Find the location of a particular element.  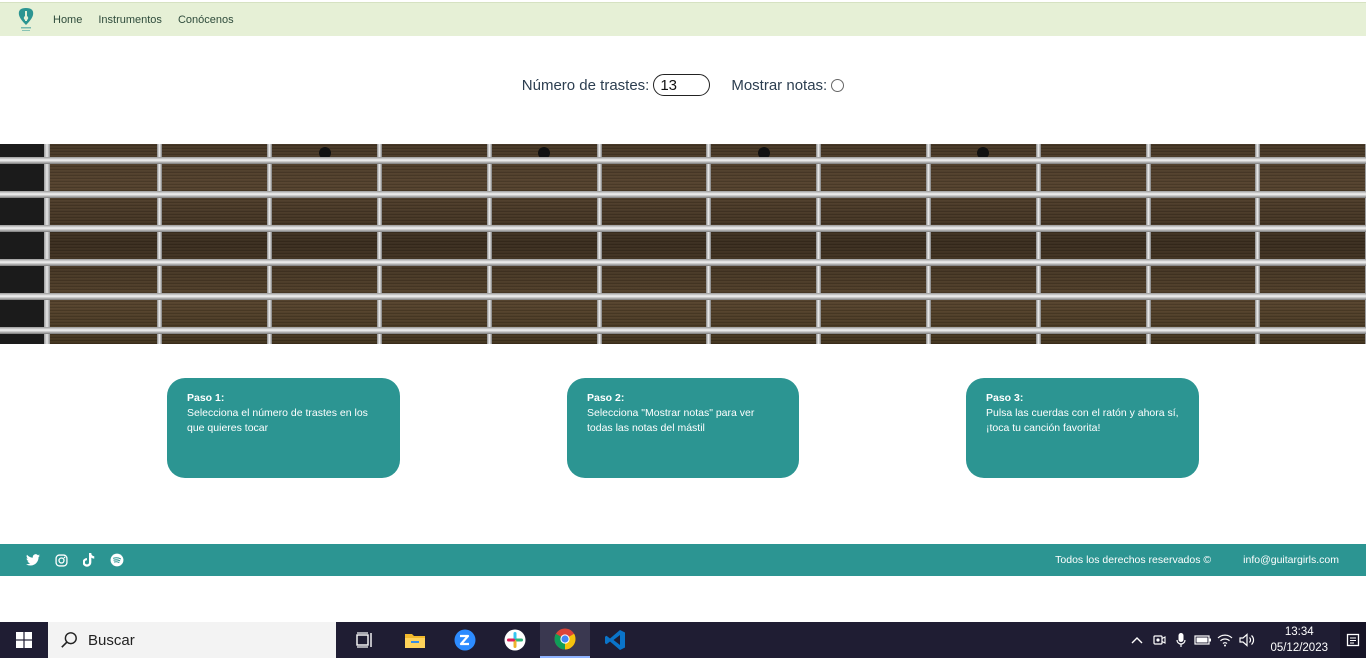

social-links is located at coordinates (82, 560).